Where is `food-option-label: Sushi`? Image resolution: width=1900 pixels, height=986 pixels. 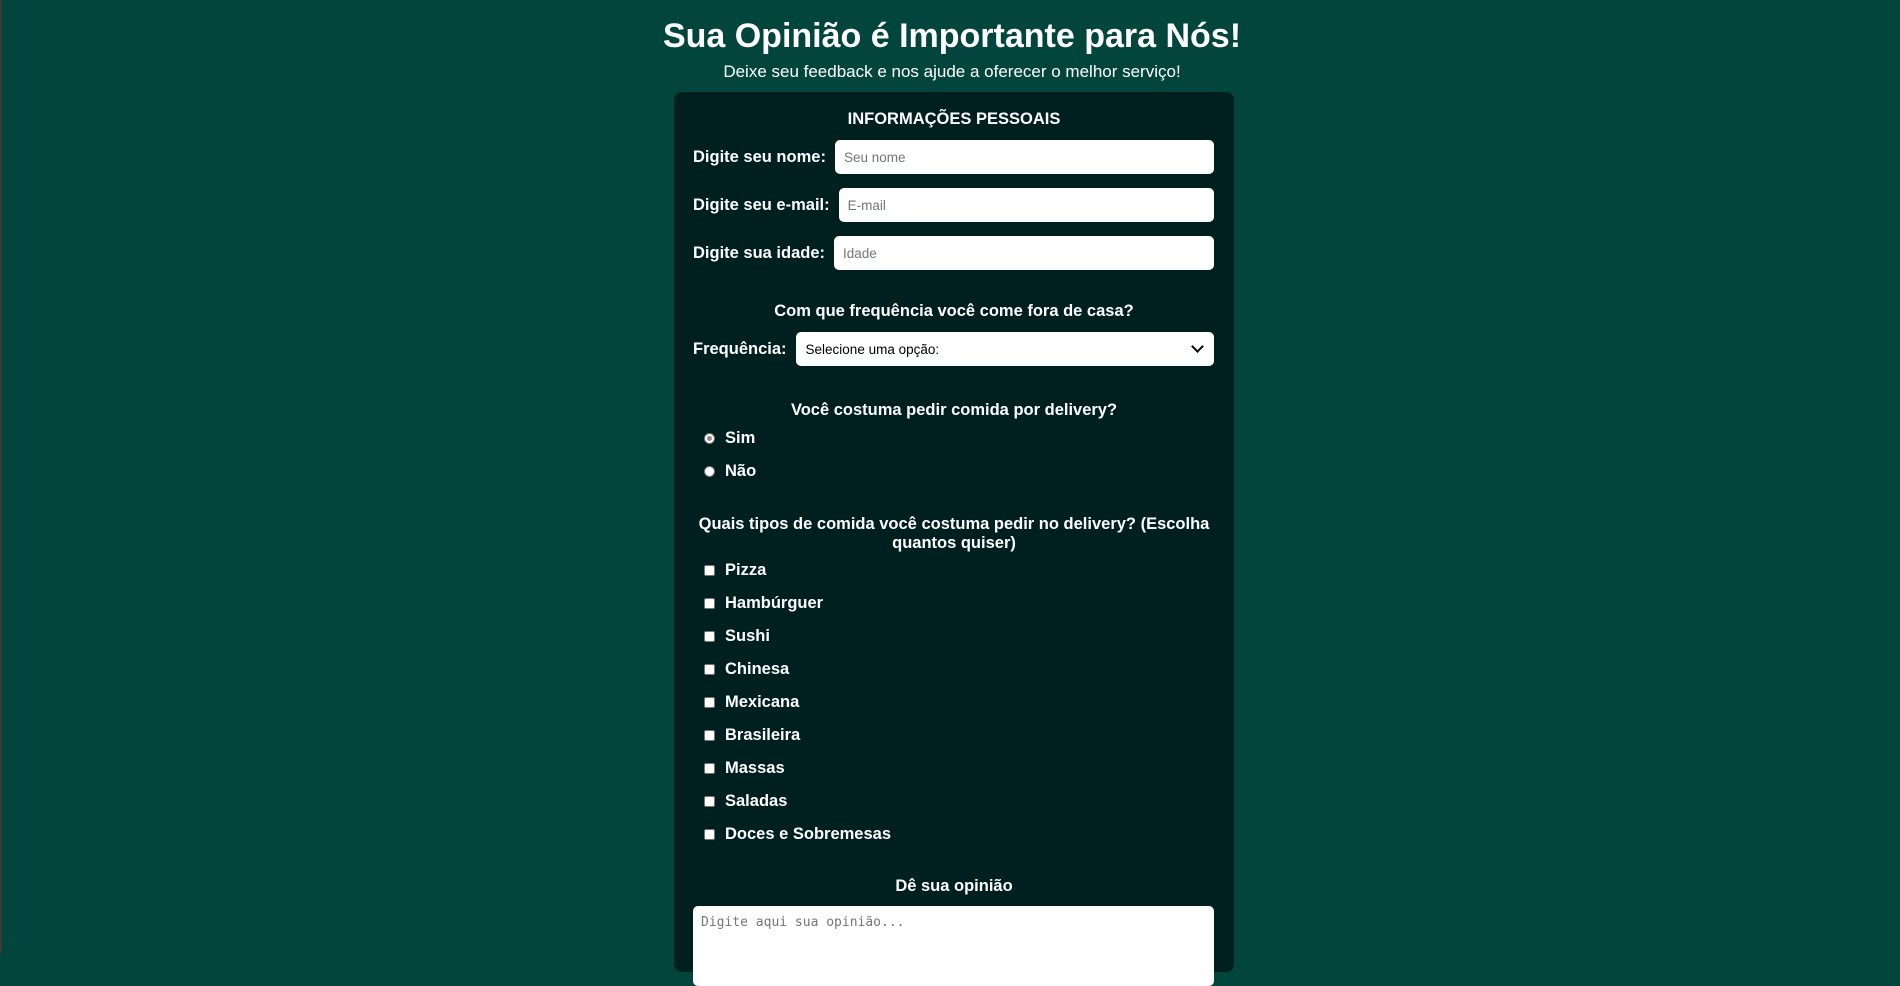 food-option-label: Sushi is located at coordinates (747, 635).